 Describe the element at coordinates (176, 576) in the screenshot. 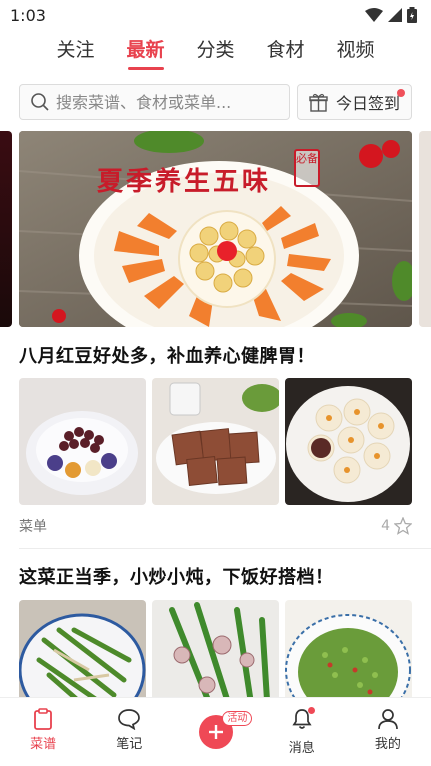

I see `article-title: 这菜正当季，小炒小炖，下饭好搭档！` at that location.